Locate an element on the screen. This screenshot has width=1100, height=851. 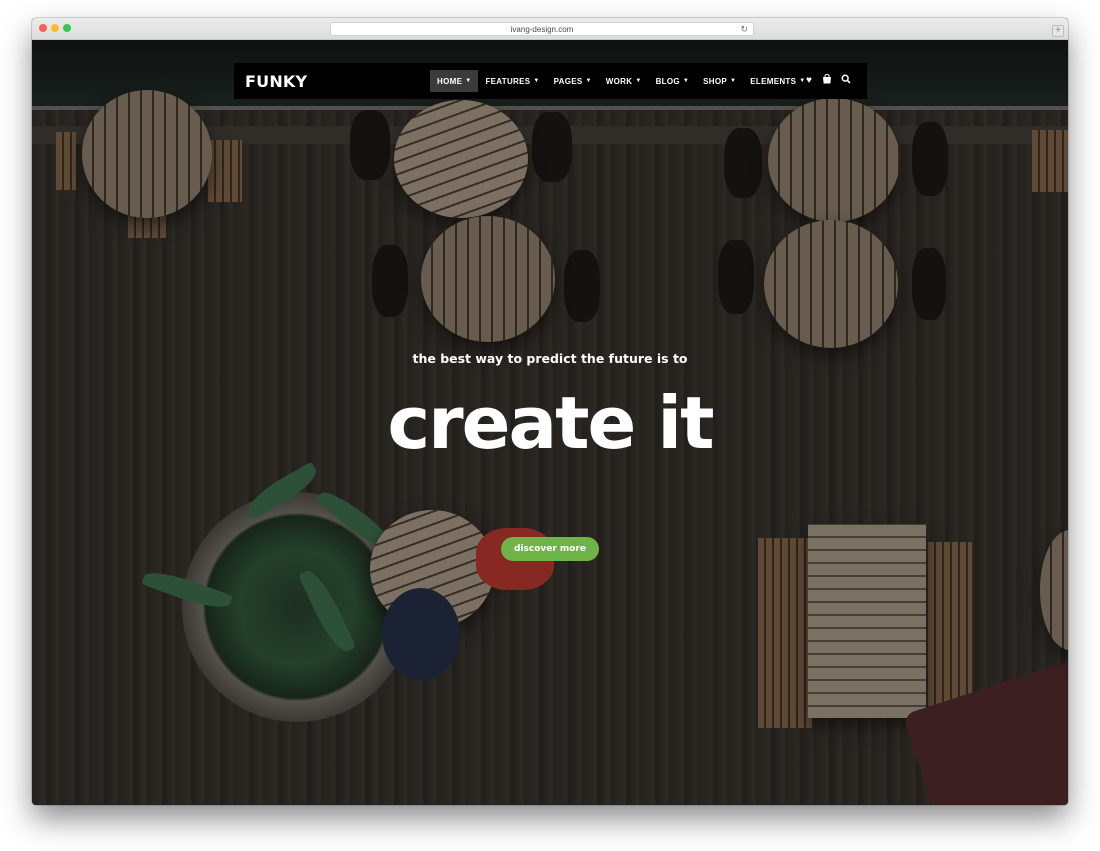
url-text: ivang-design.com is located at coordinates (542, 29).